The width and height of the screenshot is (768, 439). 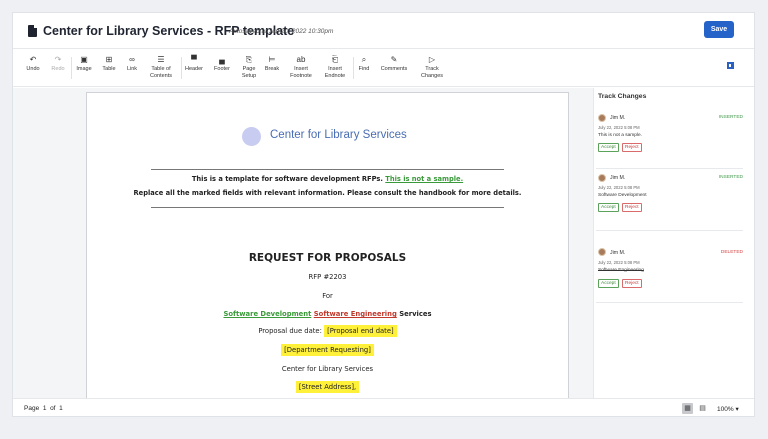 I want to click on image-icon: ▣, so click(x=84, y=59).